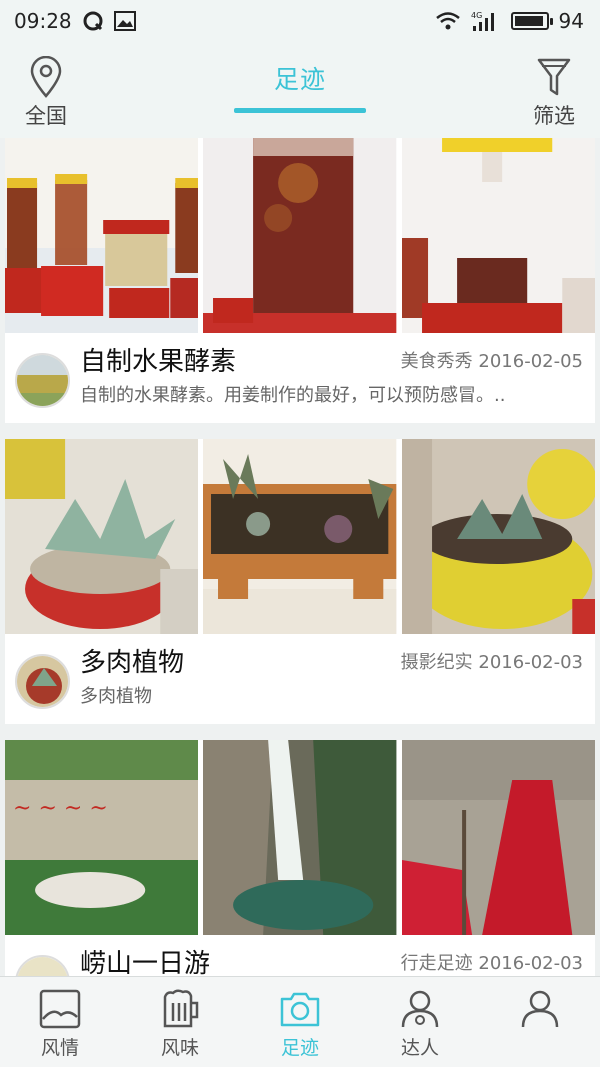 Image resolution: width=600 pixels, height=1067 pixels. Describe the element at coordinates (116, 696) in the screenshot. I see `card-description: 多肉植物` at that location.